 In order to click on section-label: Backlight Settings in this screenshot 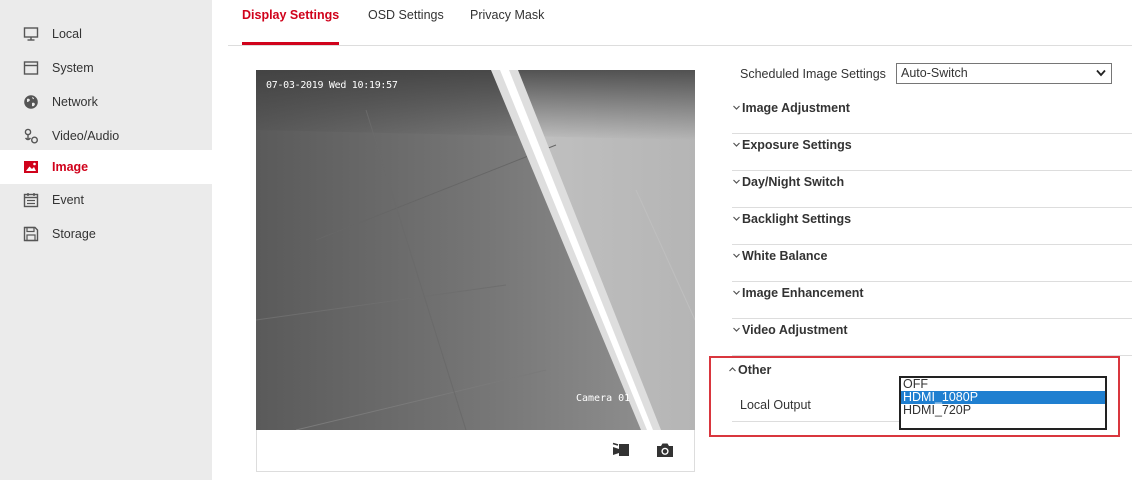, I will do `click(797, 219)`.